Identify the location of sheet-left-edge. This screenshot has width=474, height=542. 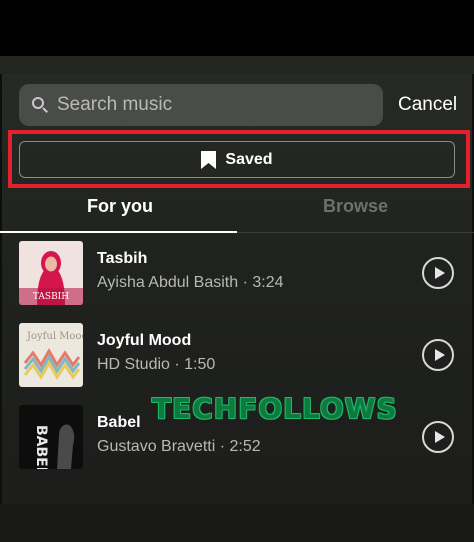
(1, 289).